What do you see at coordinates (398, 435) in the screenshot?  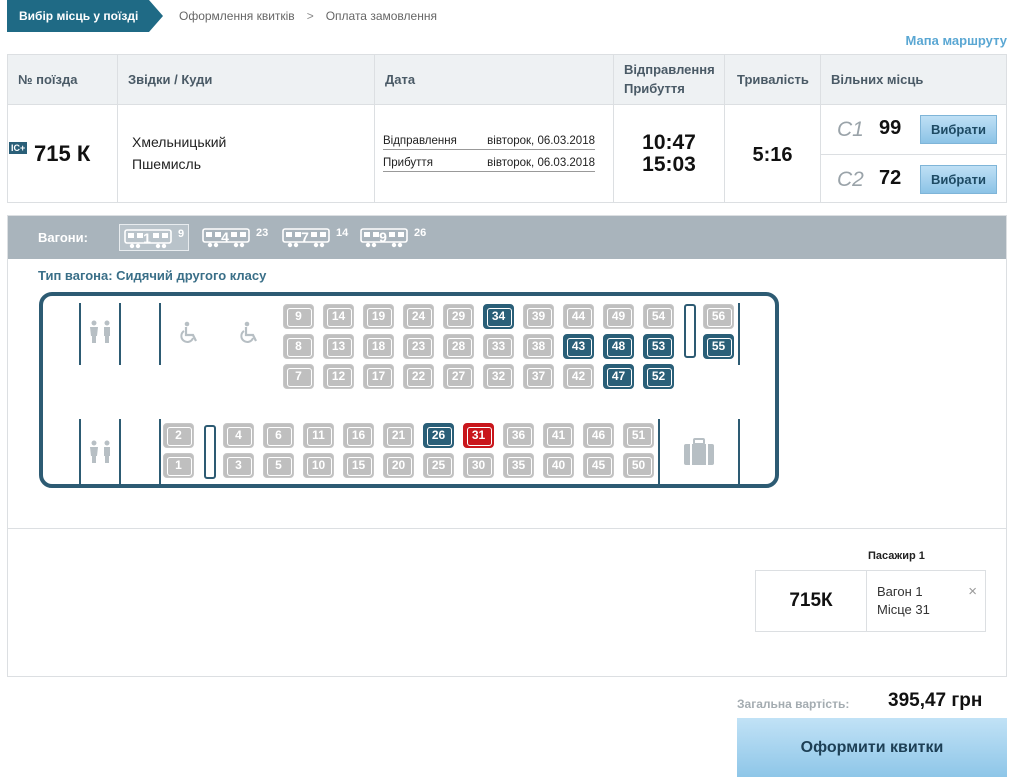 I see `seat: 21` at bounding box center [398, 435].